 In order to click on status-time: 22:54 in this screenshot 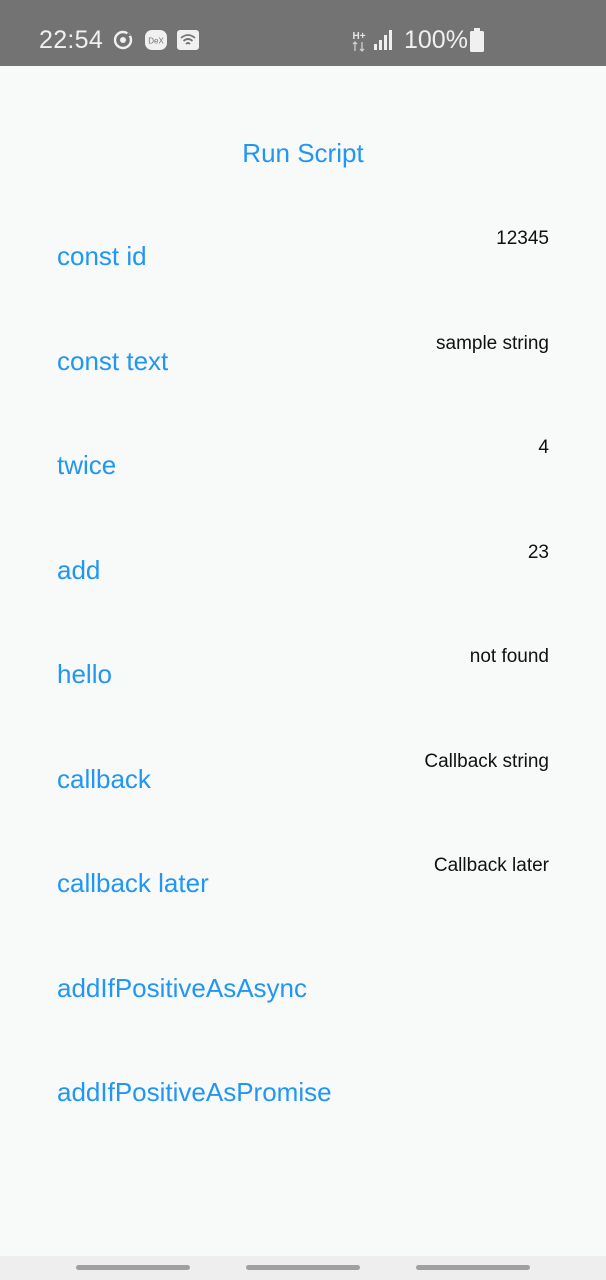, I will do `click(71, 40)`.